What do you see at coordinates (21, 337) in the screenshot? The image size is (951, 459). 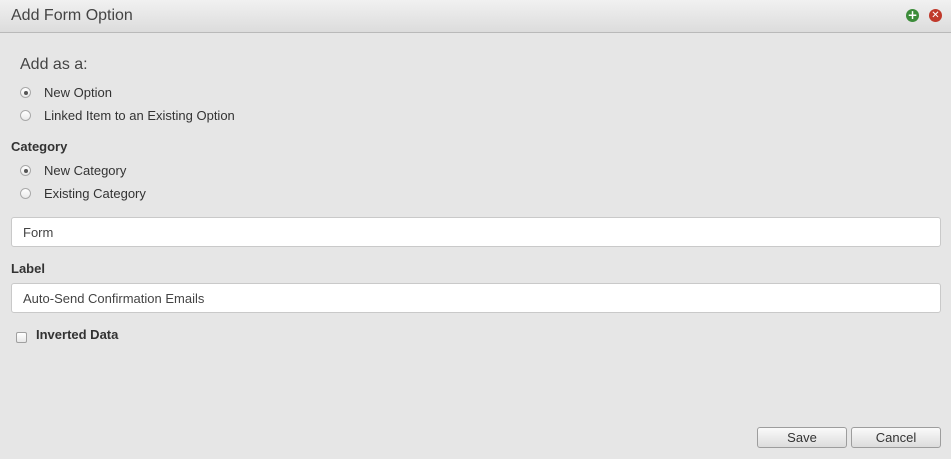 I see `inverted-data-checkbox` at bounding box center [21, 337].